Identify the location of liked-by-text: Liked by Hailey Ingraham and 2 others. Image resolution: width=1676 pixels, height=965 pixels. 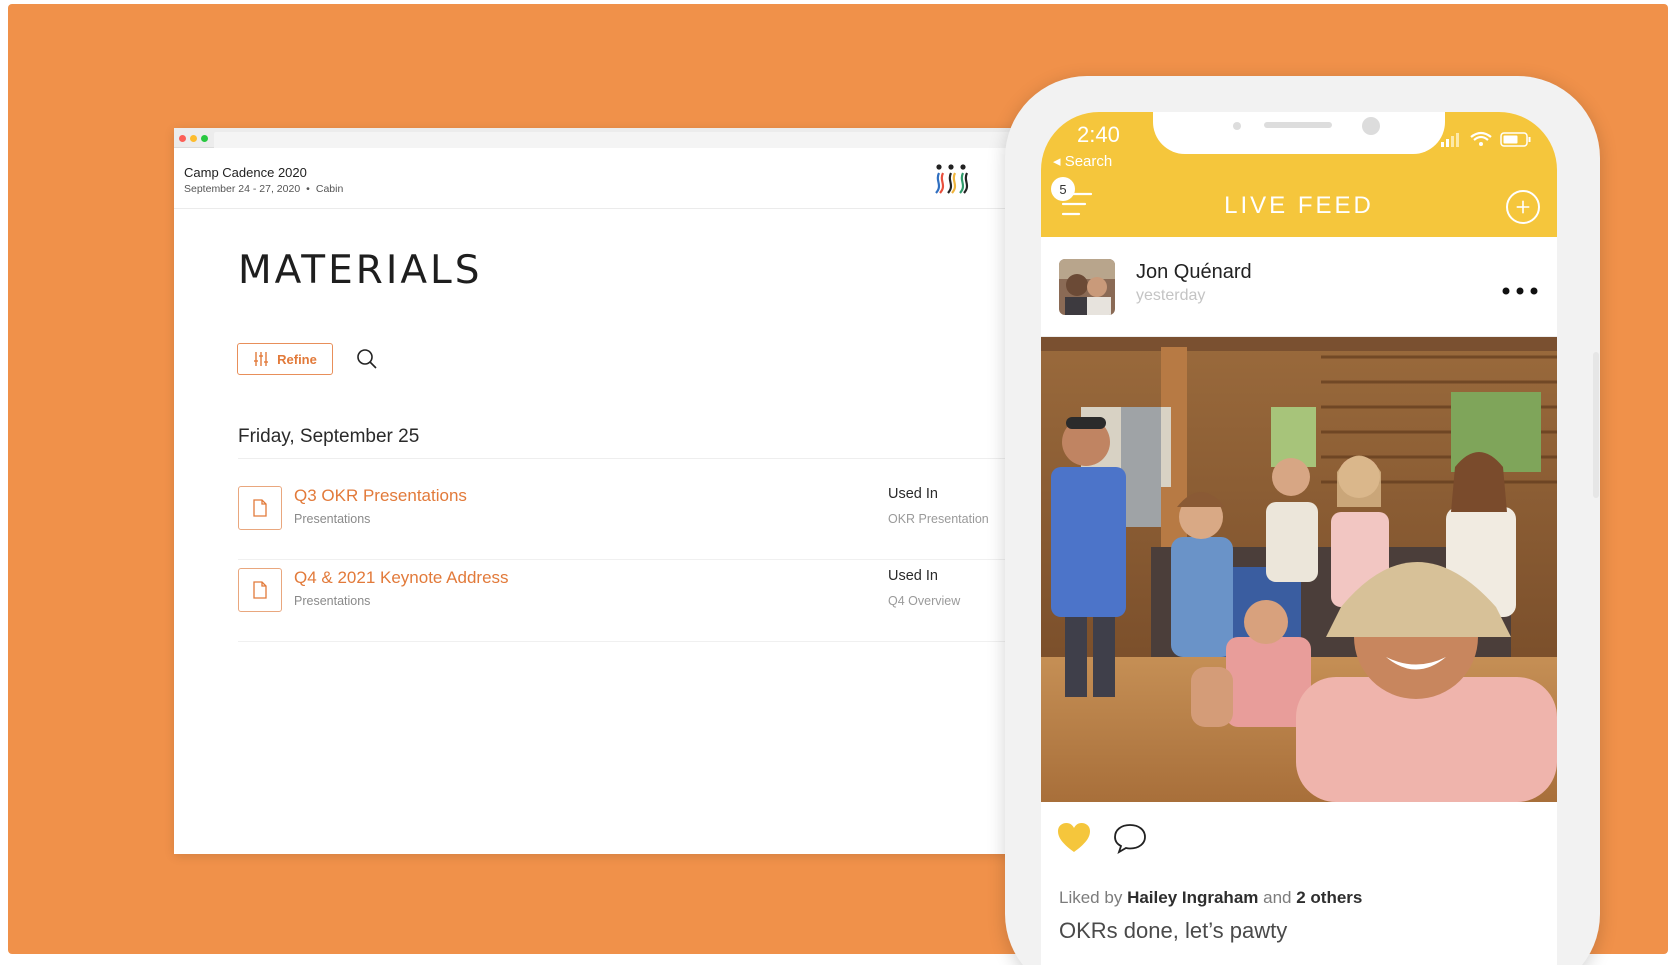
(1210, 898).